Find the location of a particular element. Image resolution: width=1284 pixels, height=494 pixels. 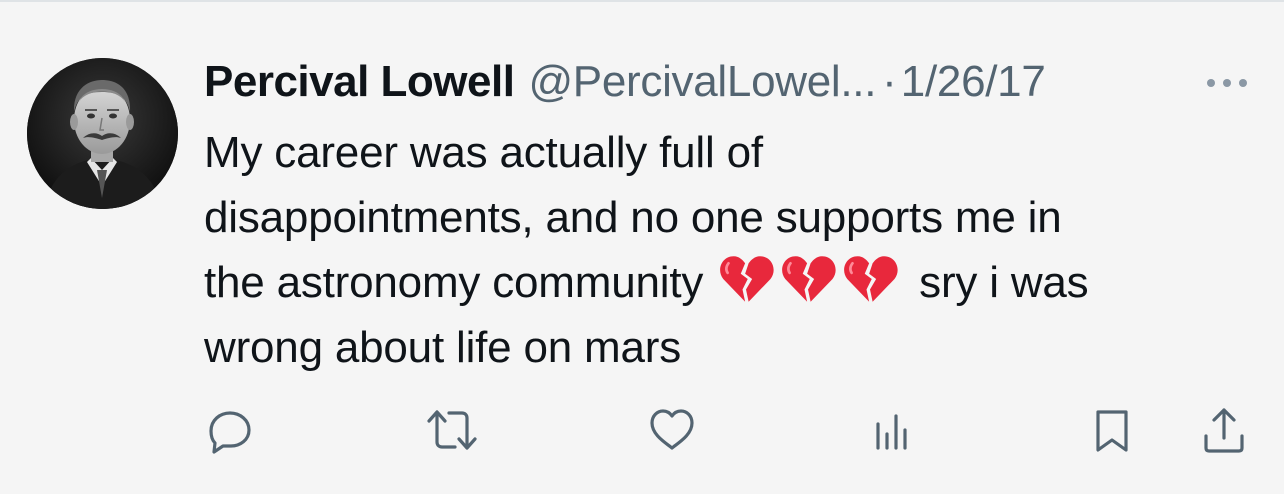

retweet-icon is located at coordinates (452, 430).